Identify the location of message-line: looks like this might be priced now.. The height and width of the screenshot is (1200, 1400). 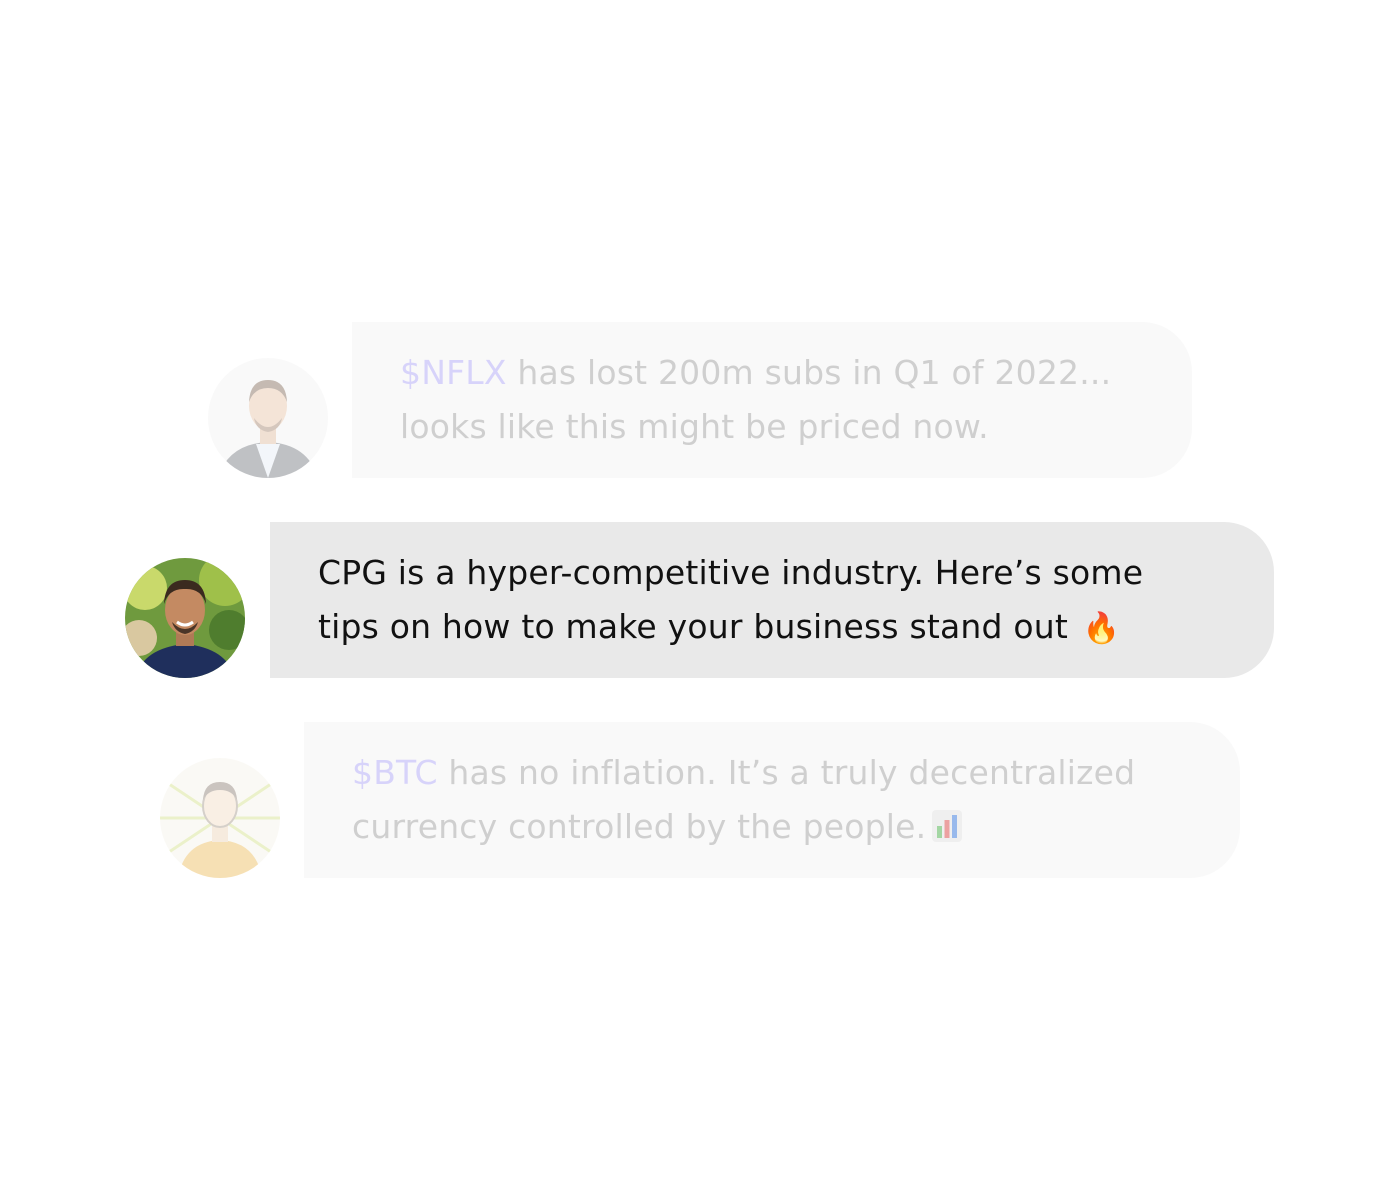
(694, 426).